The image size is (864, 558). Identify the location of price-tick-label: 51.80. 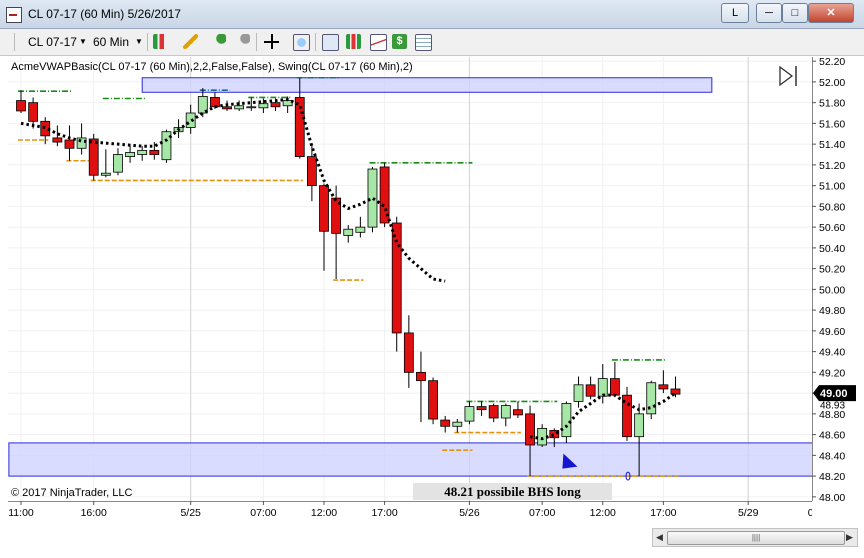
(832, 104).